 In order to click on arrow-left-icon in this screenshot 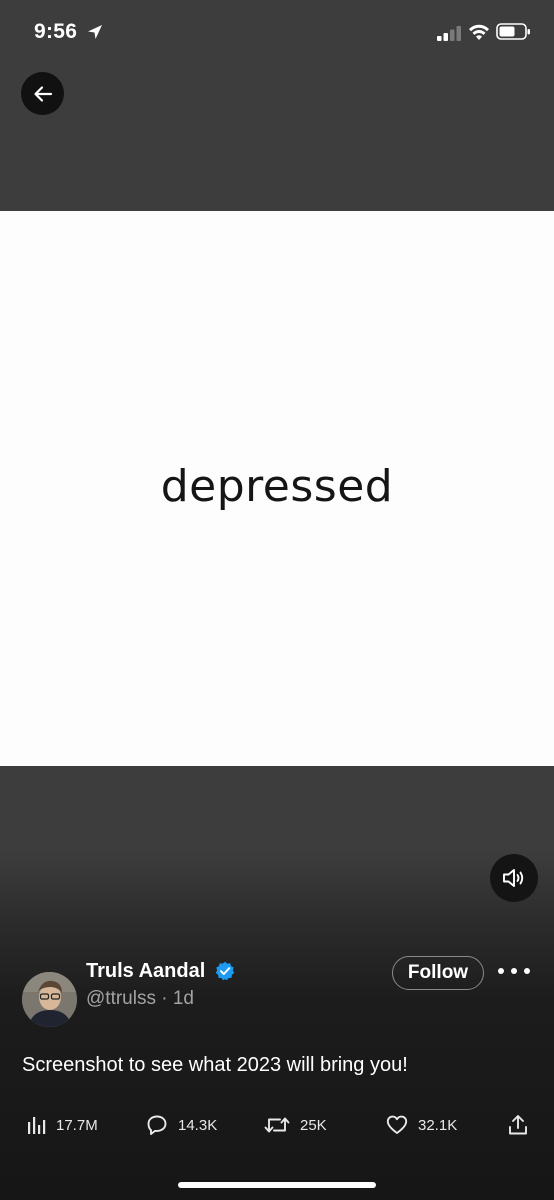, I will do `click(42, 93)`.